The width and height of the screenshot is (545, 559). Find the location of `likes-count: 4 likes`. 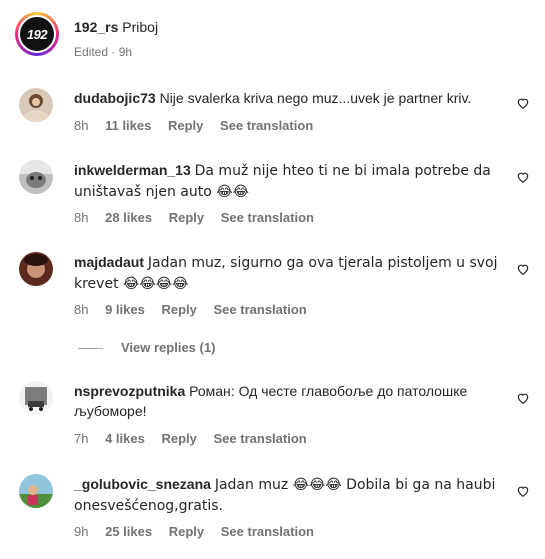

likes-count: 4 likes is located at coordinates (125, 438).